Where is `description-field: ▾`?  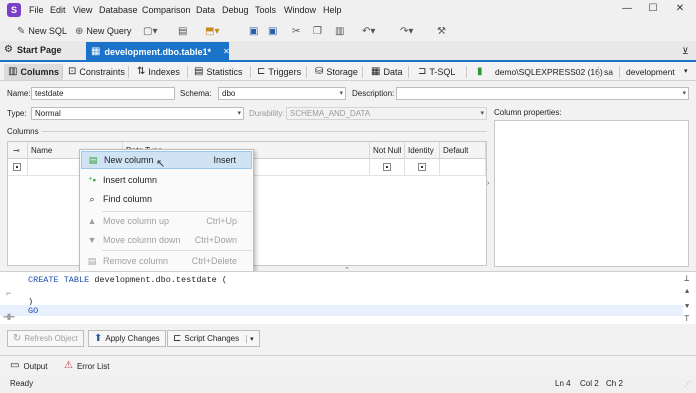
description-field: ▾ is located at coordinates (542, 93).